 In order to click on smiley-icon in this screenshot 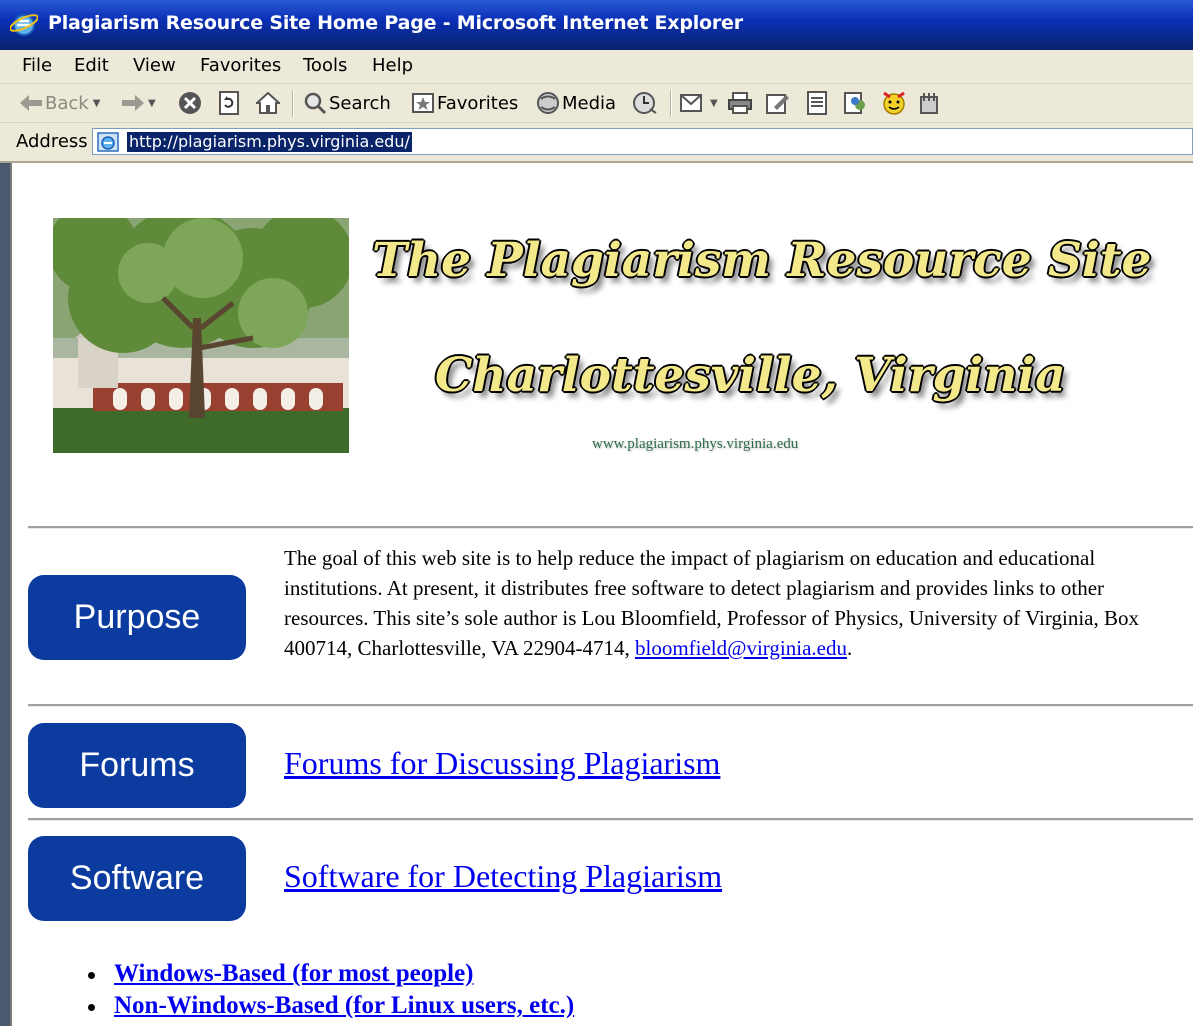, I will do `click(894, 103)`.